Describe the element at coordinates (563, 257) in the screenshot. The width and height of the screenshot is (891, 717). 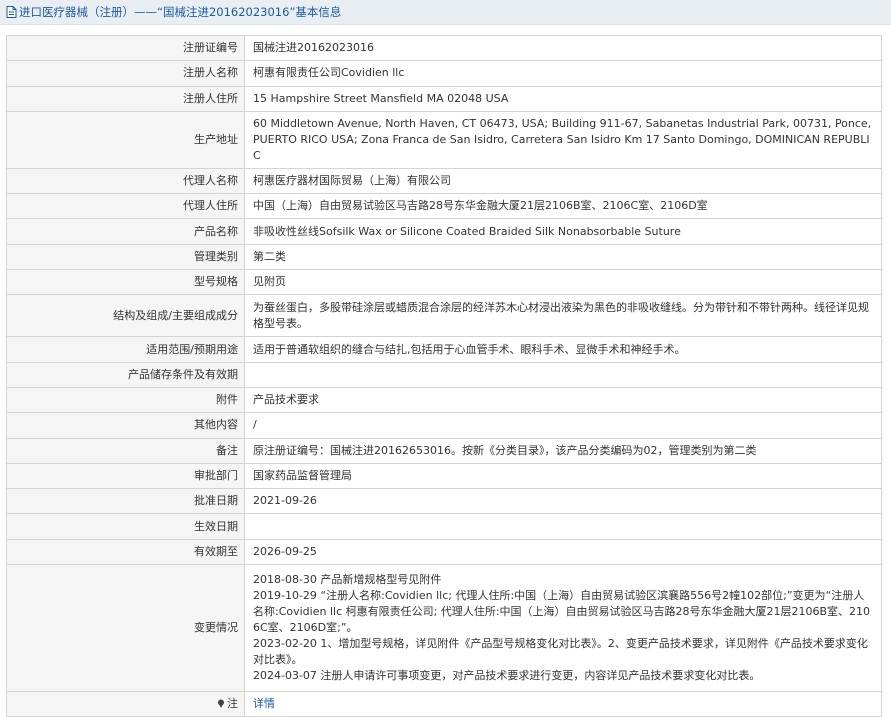
I see `category-value: 第二类` at that location.